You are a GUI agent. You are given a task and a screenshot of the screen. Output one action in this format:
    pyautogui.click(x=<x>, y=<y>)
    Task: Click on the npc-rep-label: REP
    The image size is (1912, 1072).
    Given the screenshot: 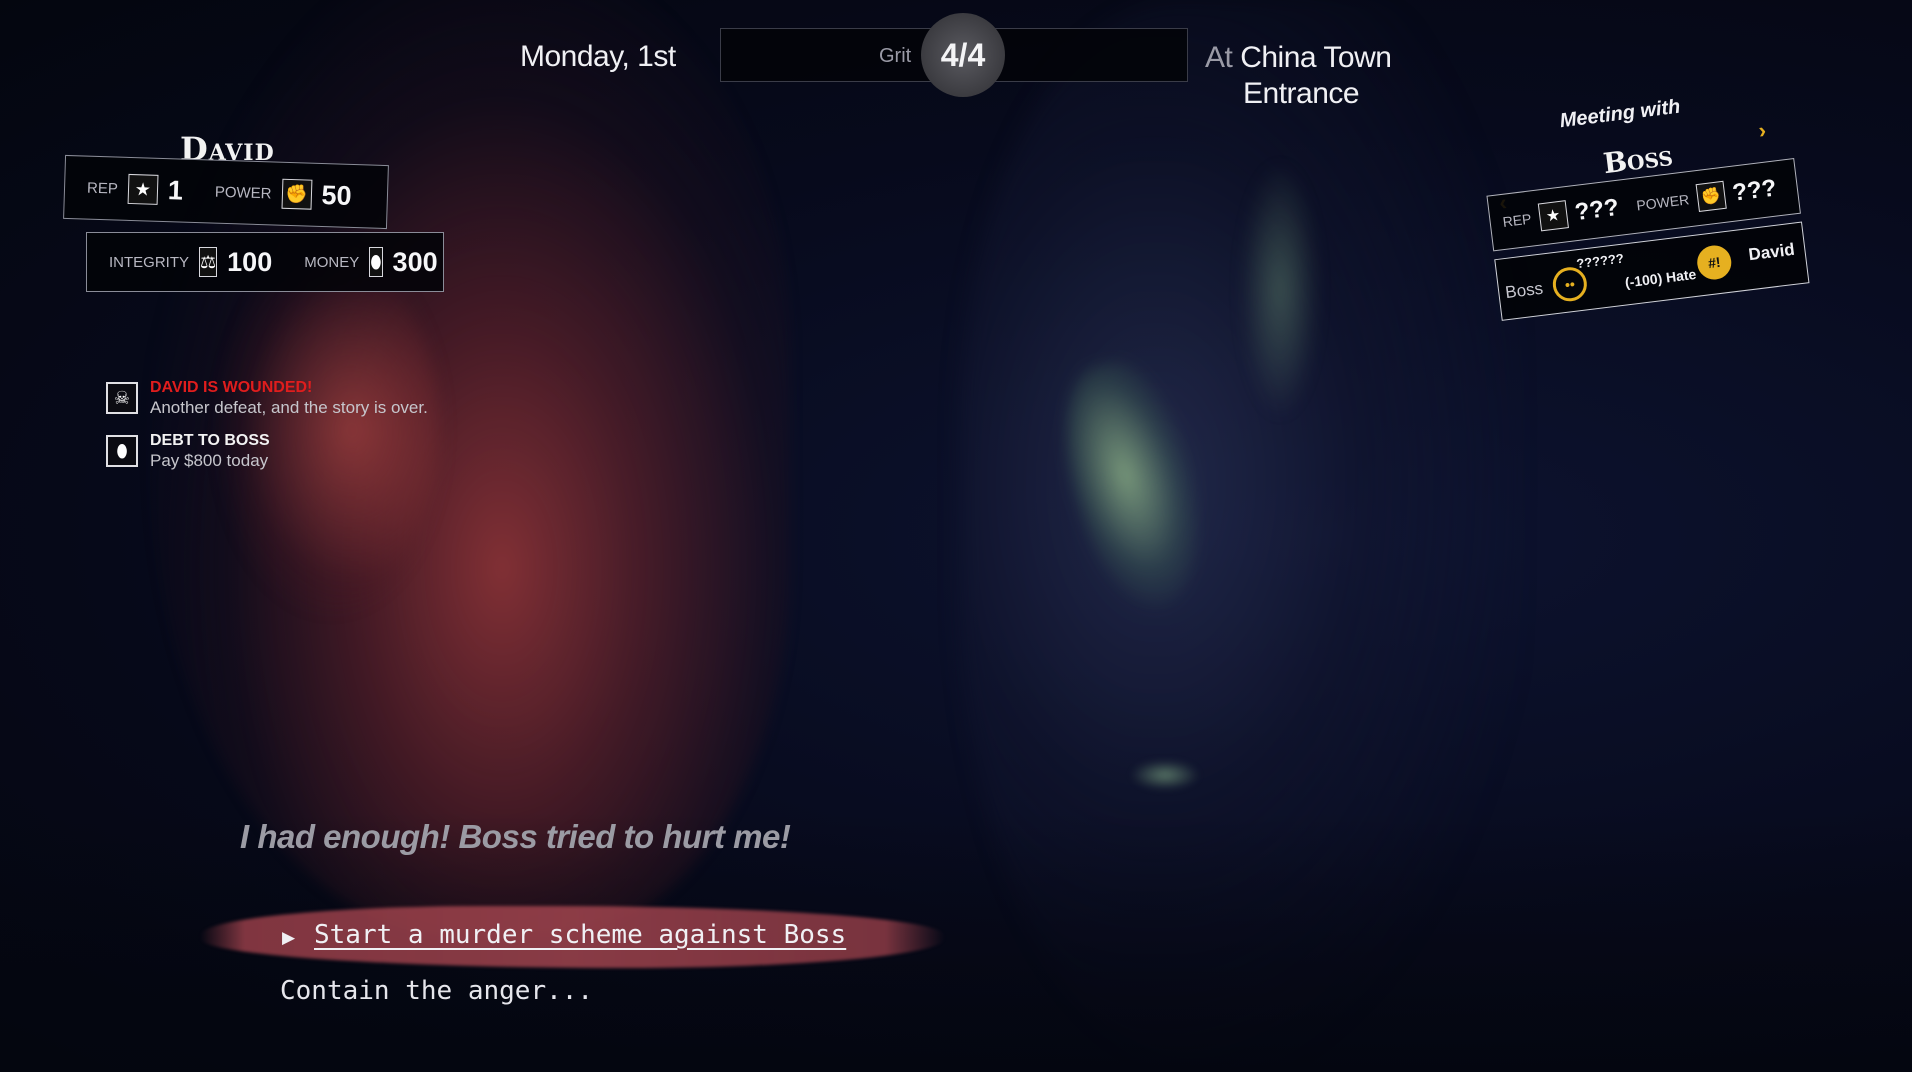 What is the action you would take?
    pyautogui.click(x=1517, y=220)
    